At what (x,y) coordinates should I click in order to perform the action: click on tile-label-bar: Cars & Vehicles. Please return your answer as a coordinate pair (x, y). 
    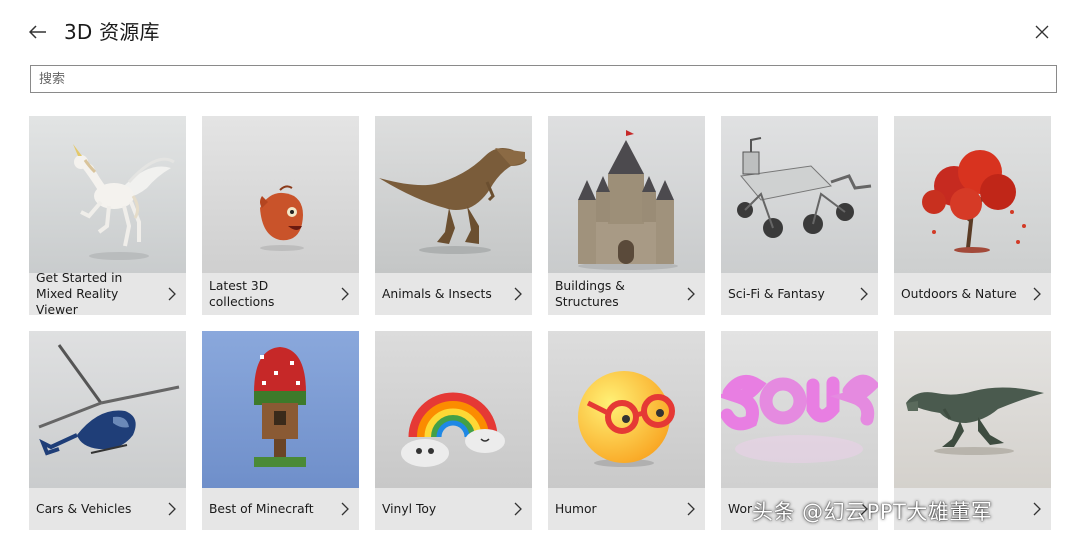
    Looking at the image, I should click on (107, 509).